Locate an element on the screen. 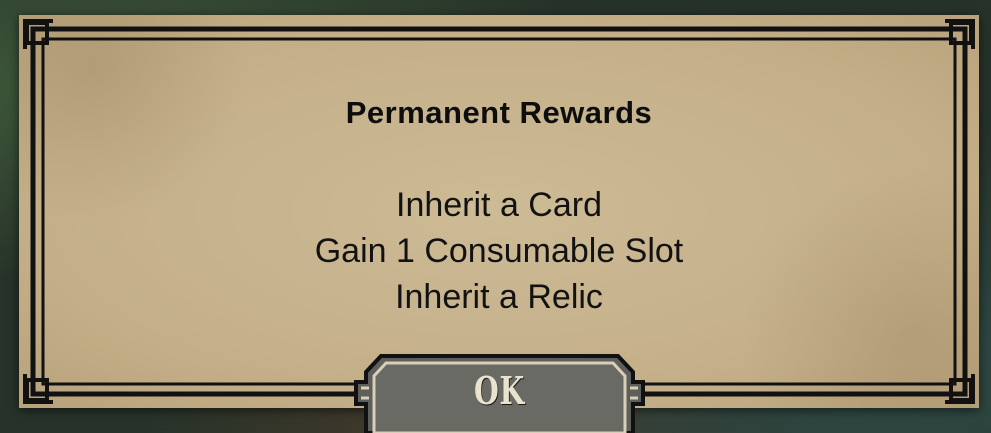 The width and height of the screenshot is (991, 433). reward-item: Inherit a Relic is located at coordinates (499, 297).